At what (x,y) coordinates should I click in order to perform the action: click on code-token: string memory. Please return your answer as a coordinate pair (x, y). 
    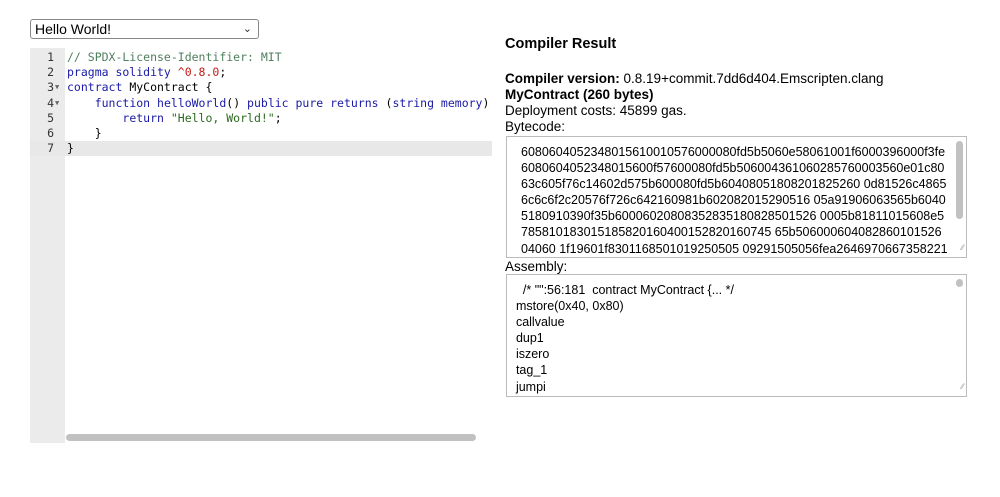
    Looking at the image, I should click on (437, 102).